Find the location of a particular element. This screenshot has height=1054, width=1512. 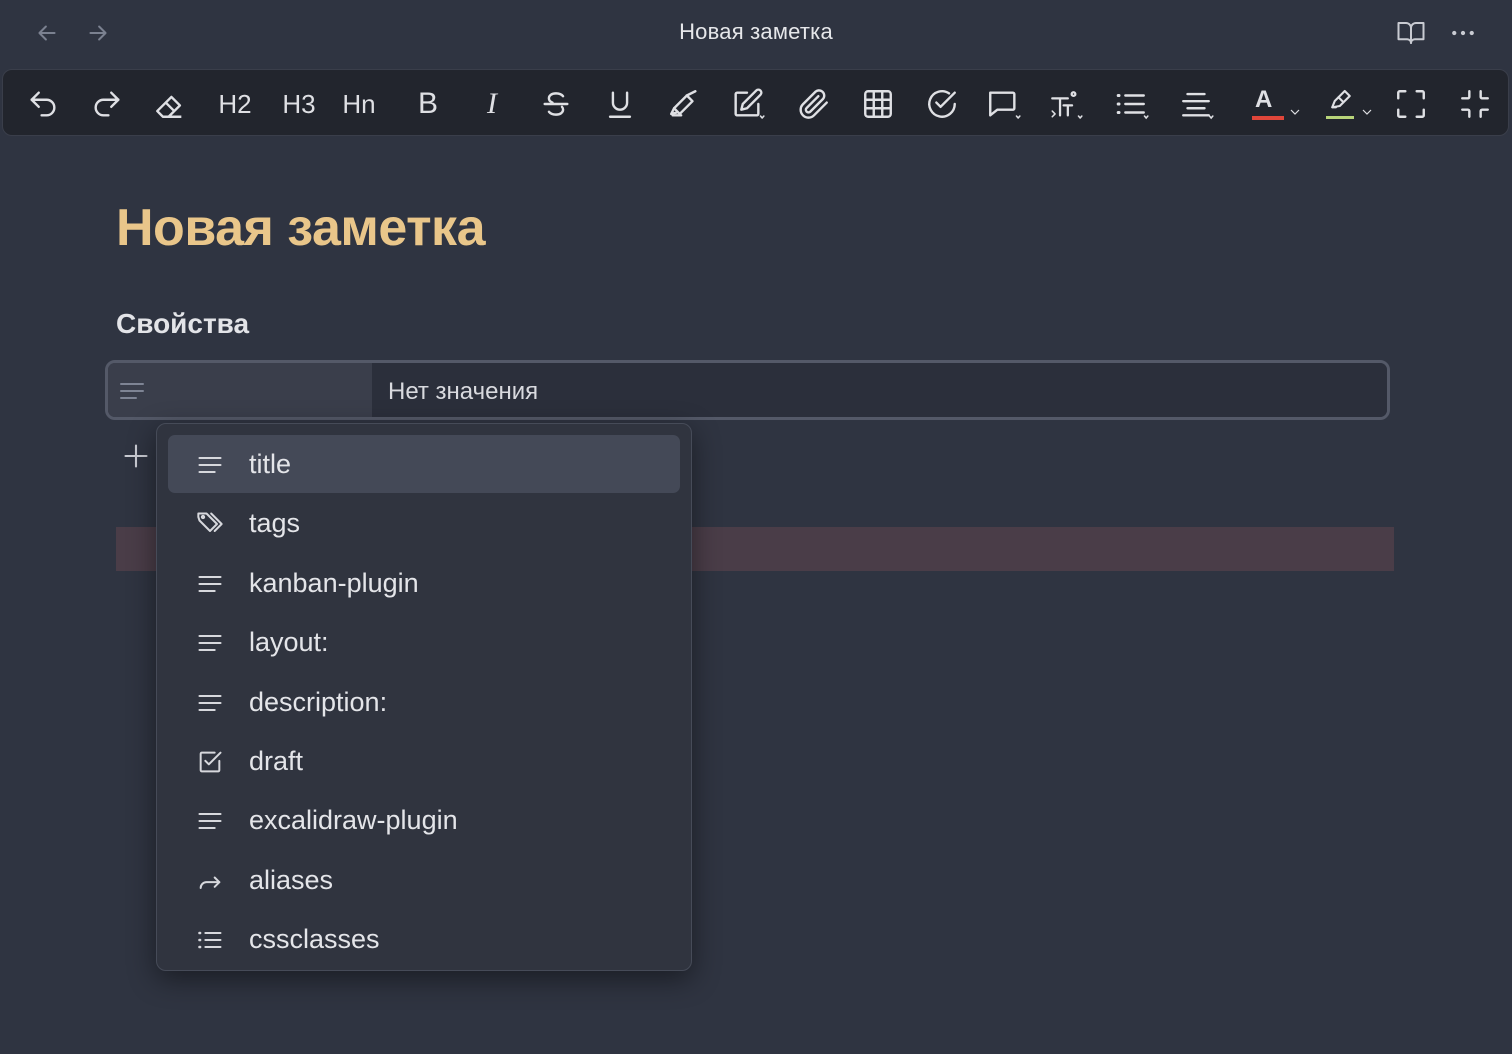

paperclip-icon is located at coordinates (813, 104).